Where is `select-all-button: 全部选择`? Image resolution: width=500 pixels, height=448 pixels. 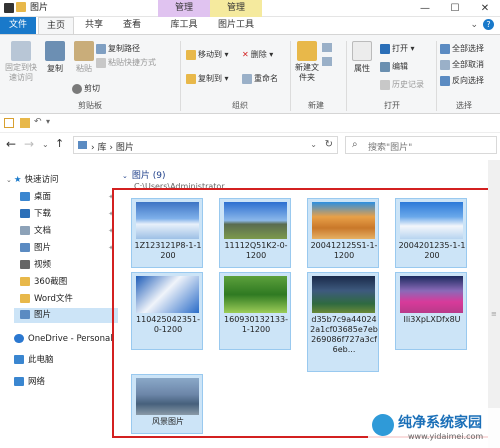 select-all-button: 全部选择 is located at coordinates (462, 48).